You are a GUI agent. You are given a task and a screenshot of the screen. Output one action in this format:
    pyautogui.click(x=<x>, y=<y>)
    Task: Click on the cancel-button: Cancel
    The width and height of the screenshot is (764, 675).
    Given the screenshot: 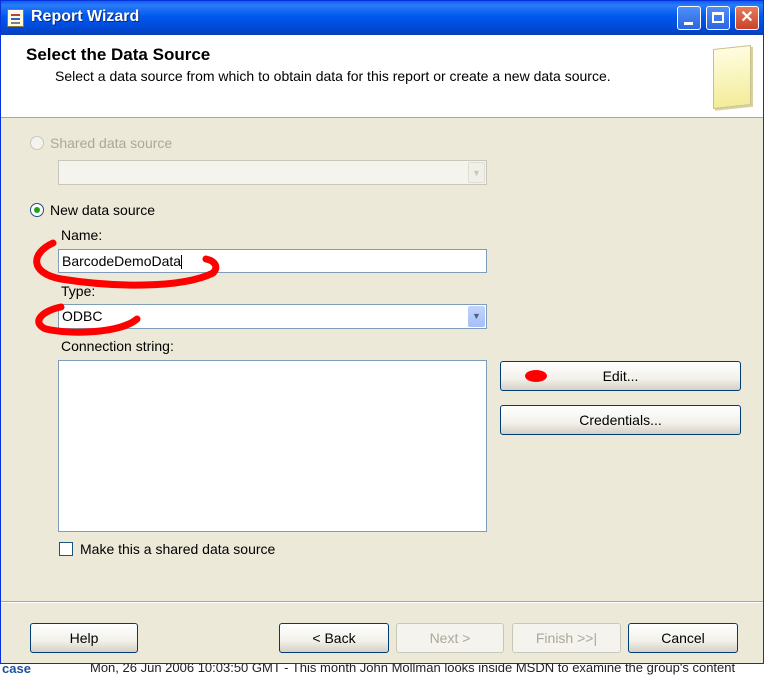 What is the action you would take?
    pyautogui.click(x=683, y=638)
    